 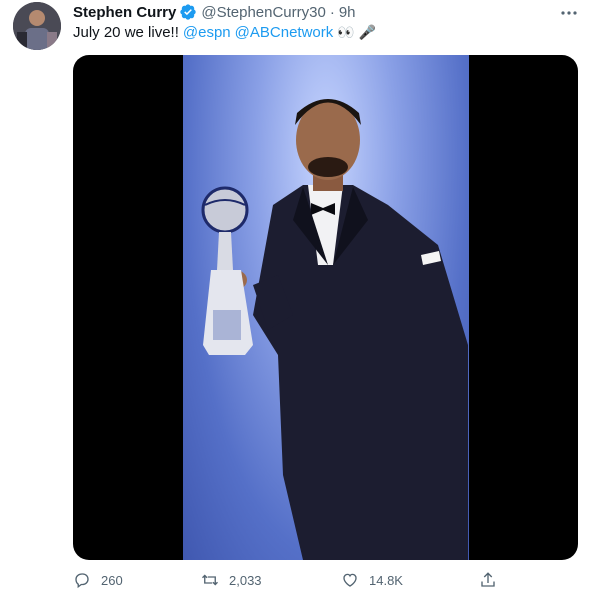 I want to click on retweet-action: 2,033, so click(x=231, y=580).